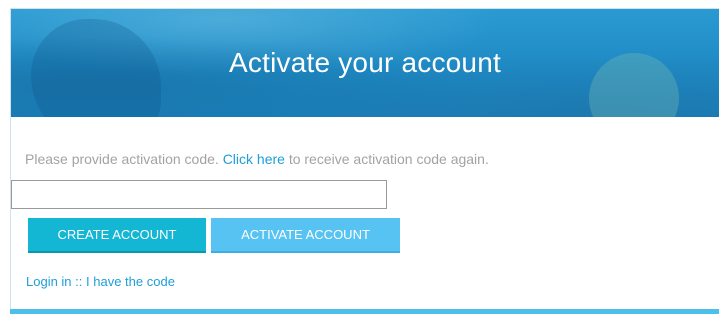 The width and height of the screenshot is (719, 323). I want to click on activate-account-button: ACTIVATE ACCOUNT, so click(305, 235).